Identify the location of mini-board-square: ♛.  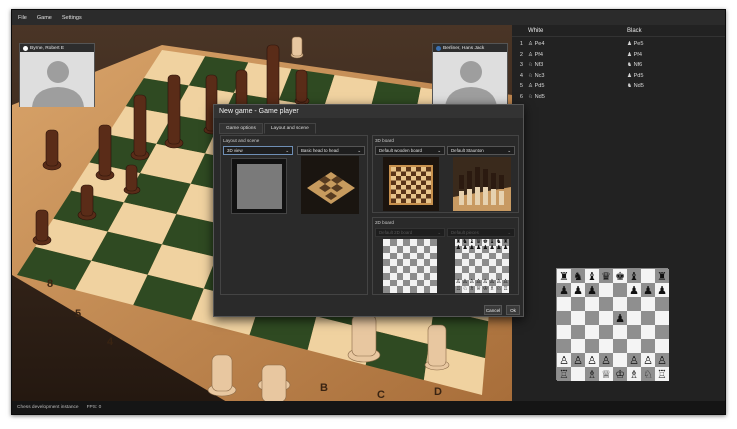
(606, 276).